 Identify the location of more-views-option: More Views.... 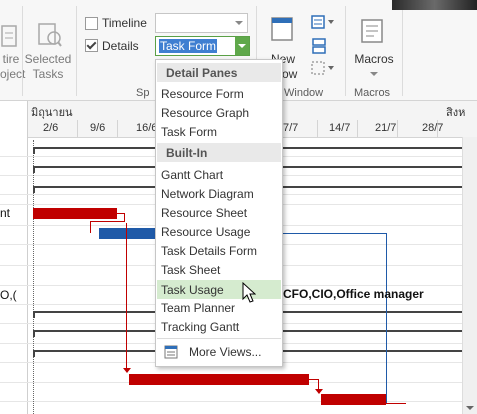
(219, 351).